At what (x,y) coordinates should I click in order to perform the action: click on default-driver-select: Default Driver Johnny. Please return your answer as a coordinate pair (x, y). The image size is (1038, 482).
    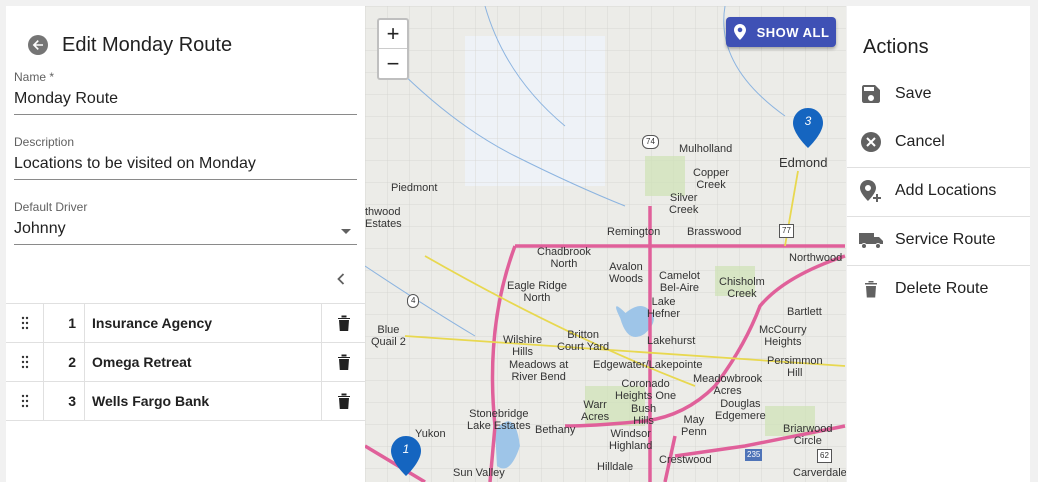
    Looking at the image, I should click on (185, 222).